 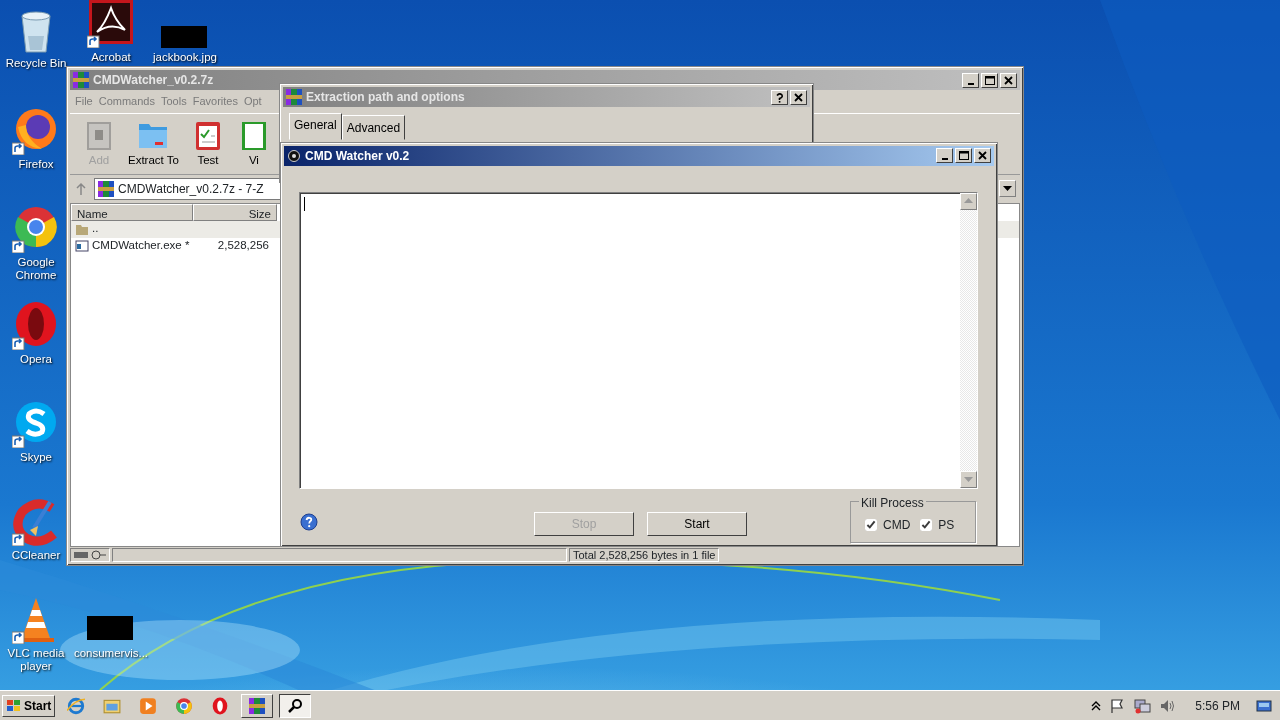 What do you see at coordinates (1217, 705) in the screenshot?
I see `clock: 5:56 PM` at bounding box center [1217, 705].